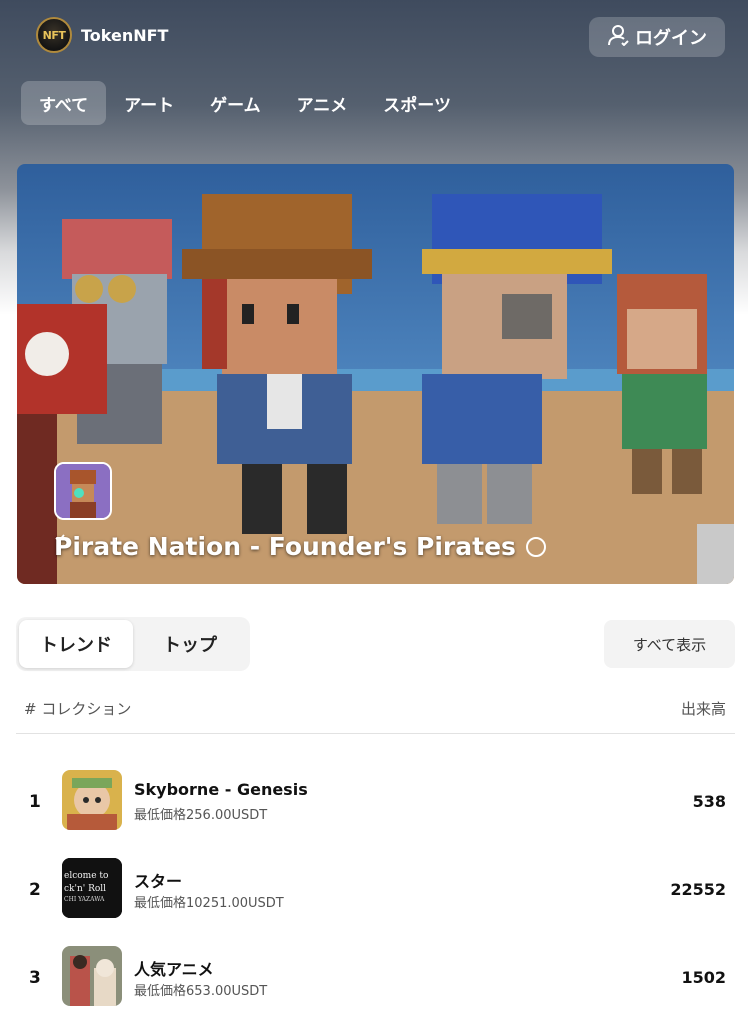  What do you see at coordinates (669, 644) in the screenshot?
I see `view-all-button: すべて表示` at bounding box center [669, 644].